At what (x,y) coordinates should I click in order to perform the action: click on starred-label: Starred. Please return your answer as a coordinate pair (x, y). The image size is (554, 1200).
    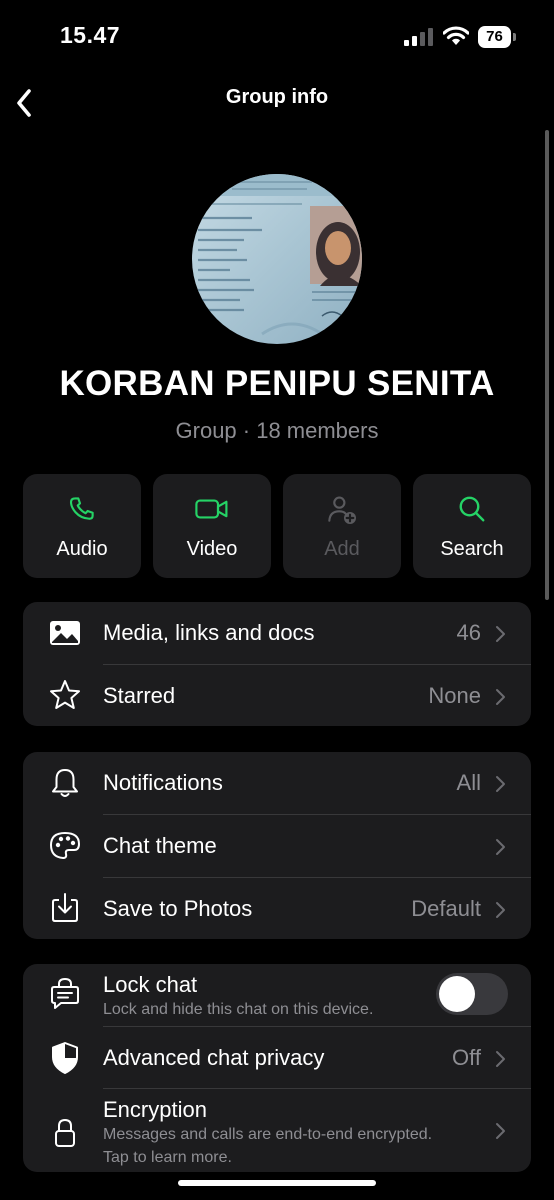
    Looking at the image, I should click on (139, 695).